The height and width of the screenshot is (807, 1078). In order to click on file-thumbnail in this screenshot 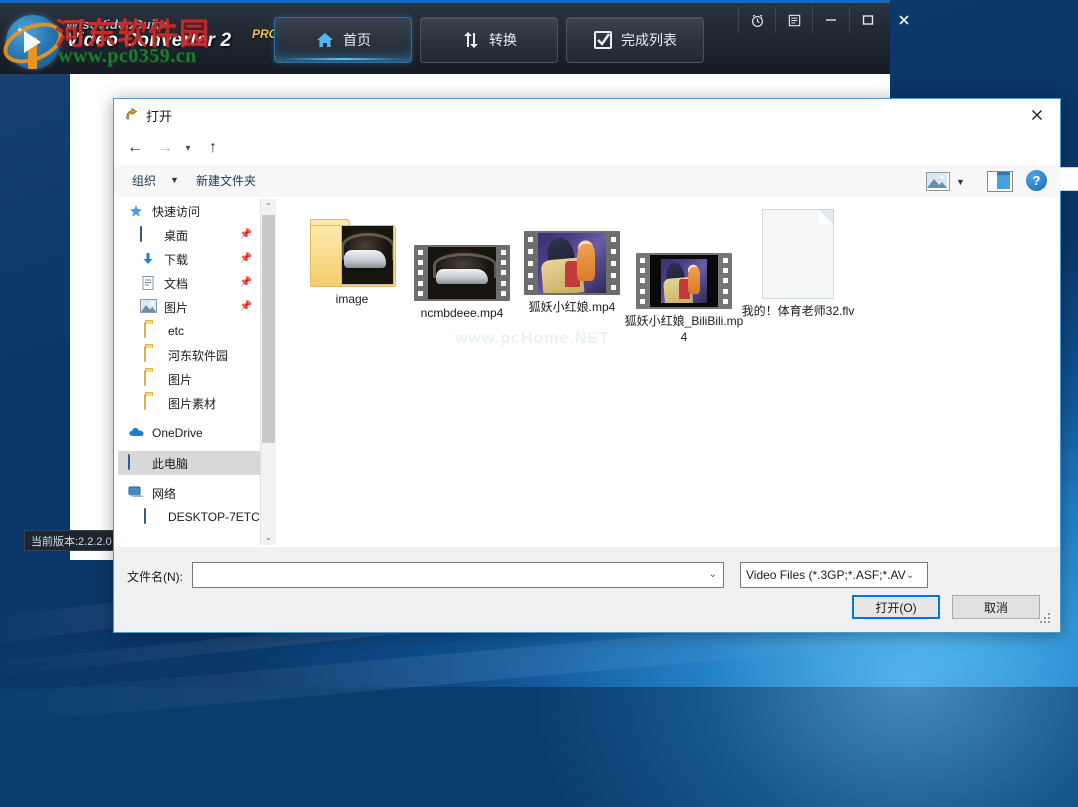, I will do `click(798, 249)`.